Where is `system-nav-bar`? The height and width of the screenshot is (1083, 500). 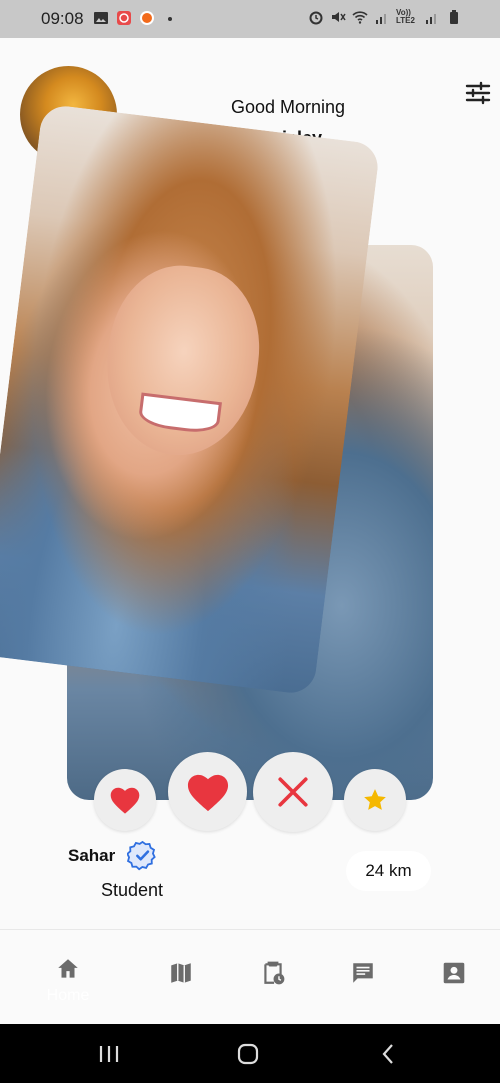 system-nav-bar is located at coordinates (250, 1053).